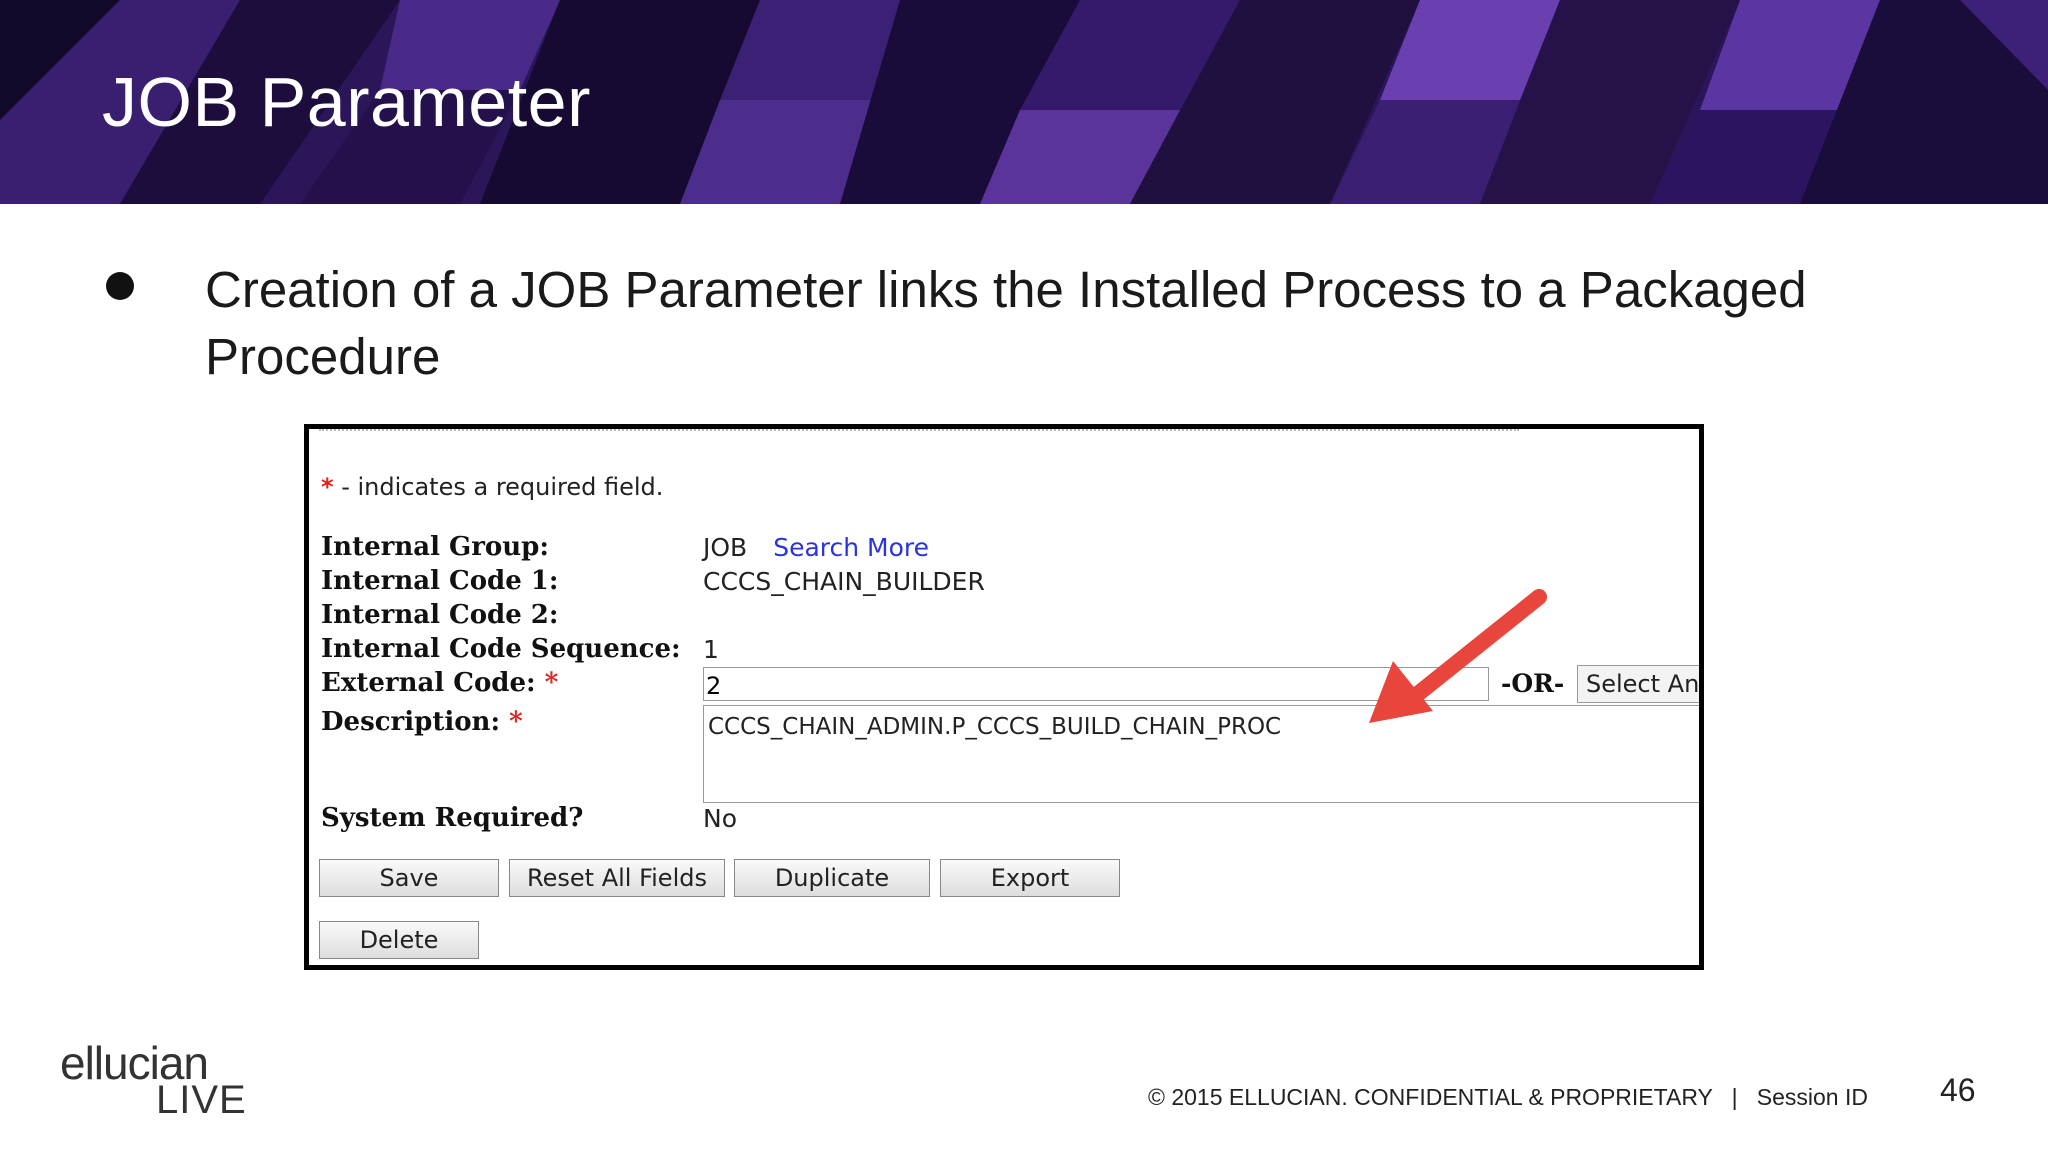 This screenshot has width=2048, height=1152. What do you see at coordinates (346, 102) in the screenshot?
I see `slide-title: JOB Parameter` at bounding box center [346, 102].